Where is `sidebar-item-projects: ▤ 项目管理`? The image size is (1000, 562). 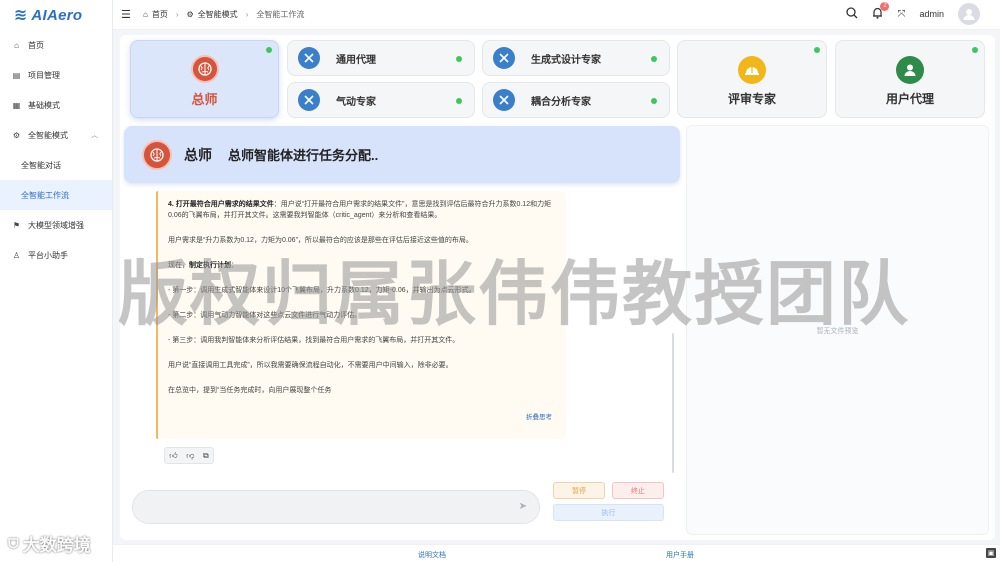
sidebar-item-projects: ▤ 项目管理 is located at coordinates (56, 75).